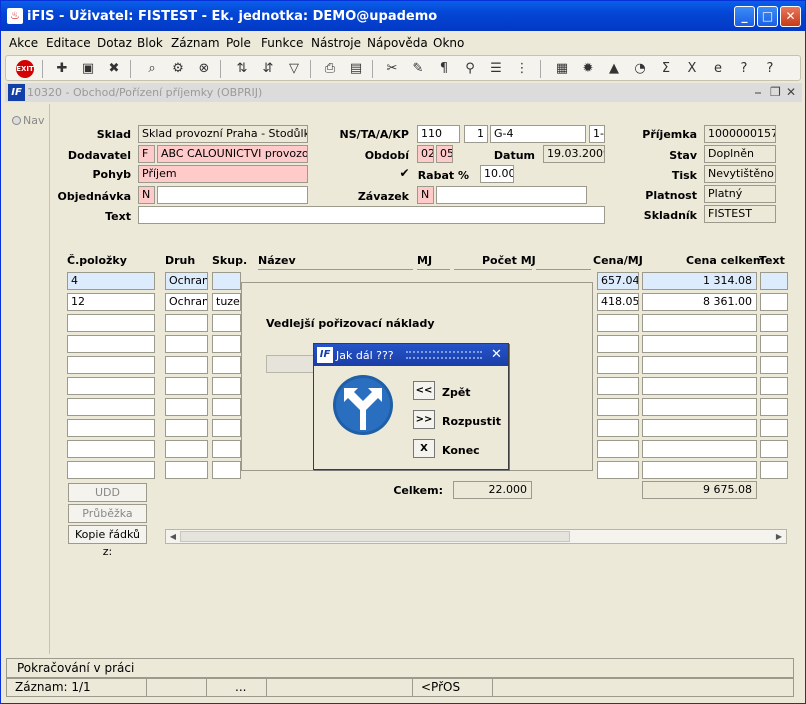  What do you see at coordinates (150, 43) in the screenshot?
I see `menu-blok: Blok` at bounding box center [150, 43].